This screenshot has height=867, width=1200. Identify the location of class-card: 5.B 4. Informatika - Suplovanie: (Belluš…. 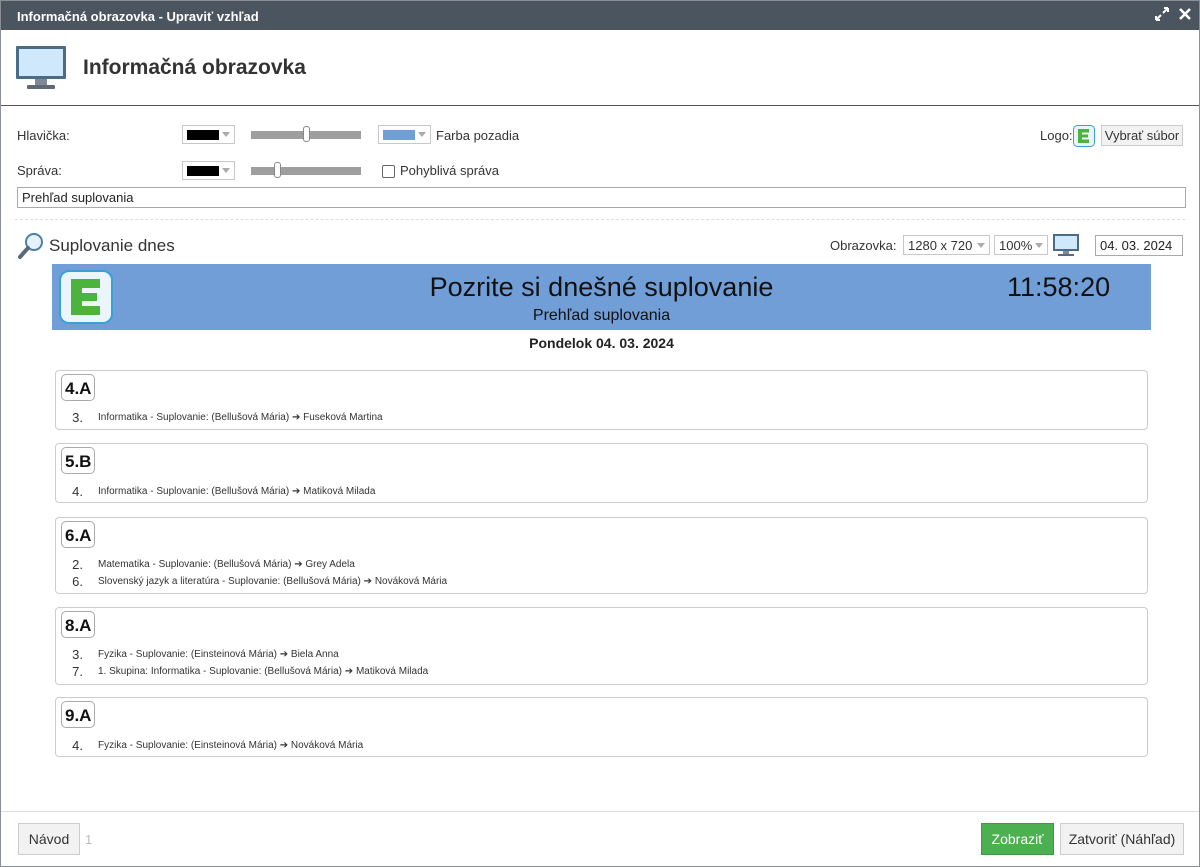
(601, 473).